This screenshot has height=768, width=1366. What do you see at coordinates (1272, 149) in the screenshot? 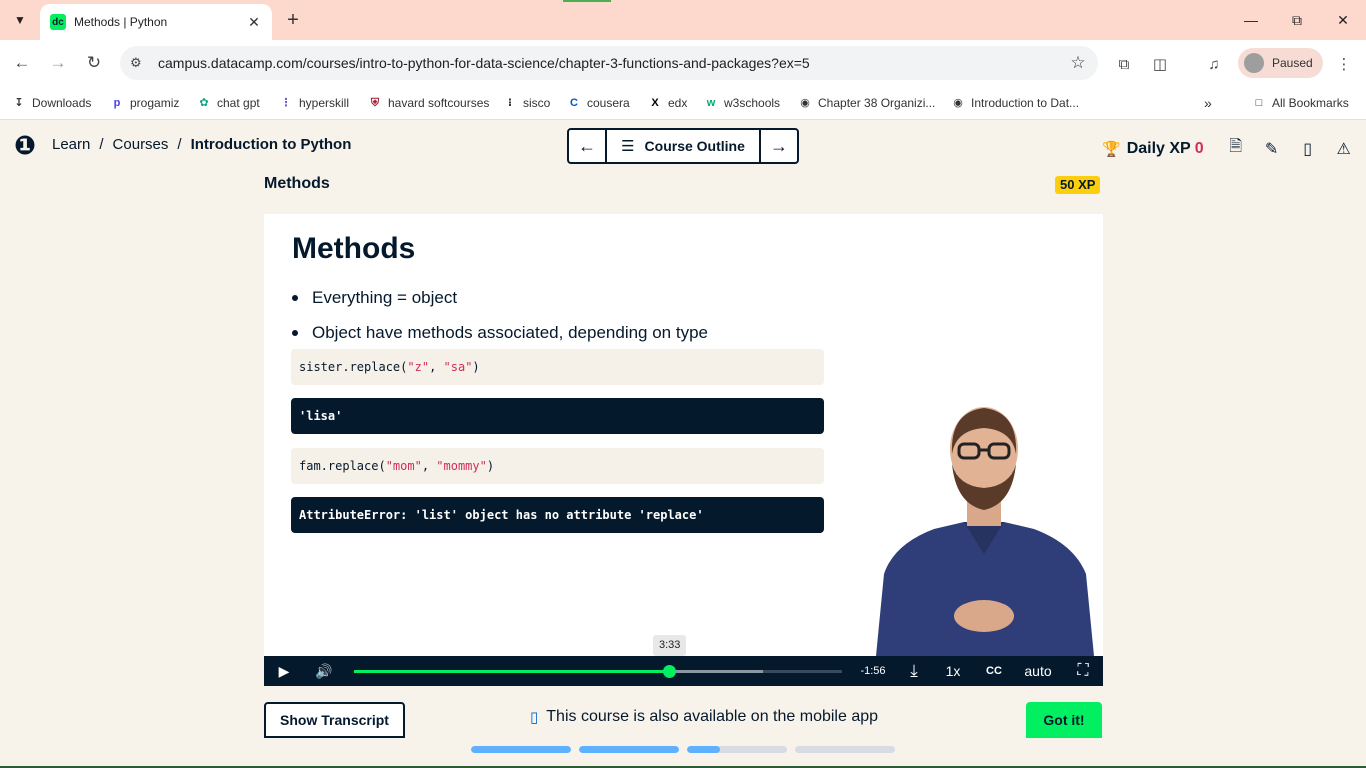
I see `notes-pencil-icon: ✎` at bounding box center [1272, 149].